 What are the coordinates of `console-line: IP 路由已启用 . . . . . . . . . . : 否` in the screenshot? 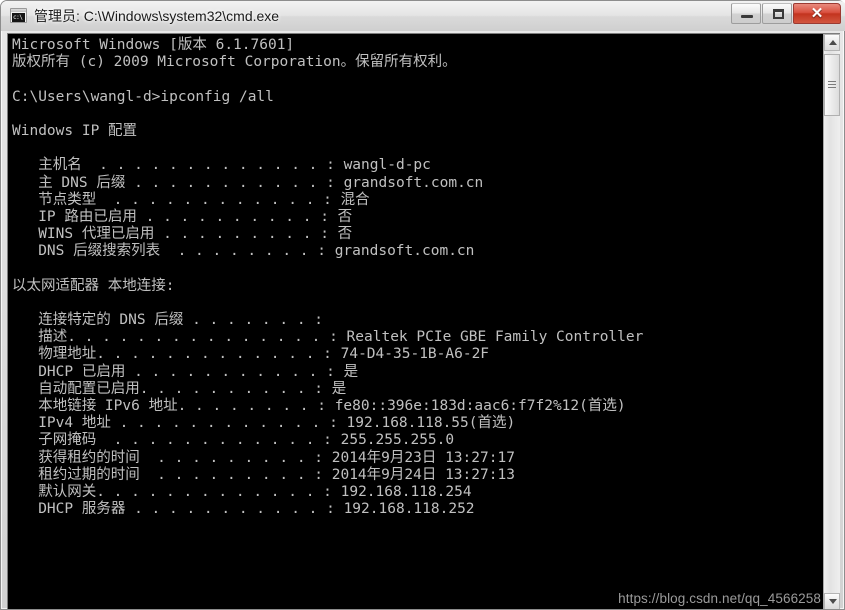 It's located at (182, 216).